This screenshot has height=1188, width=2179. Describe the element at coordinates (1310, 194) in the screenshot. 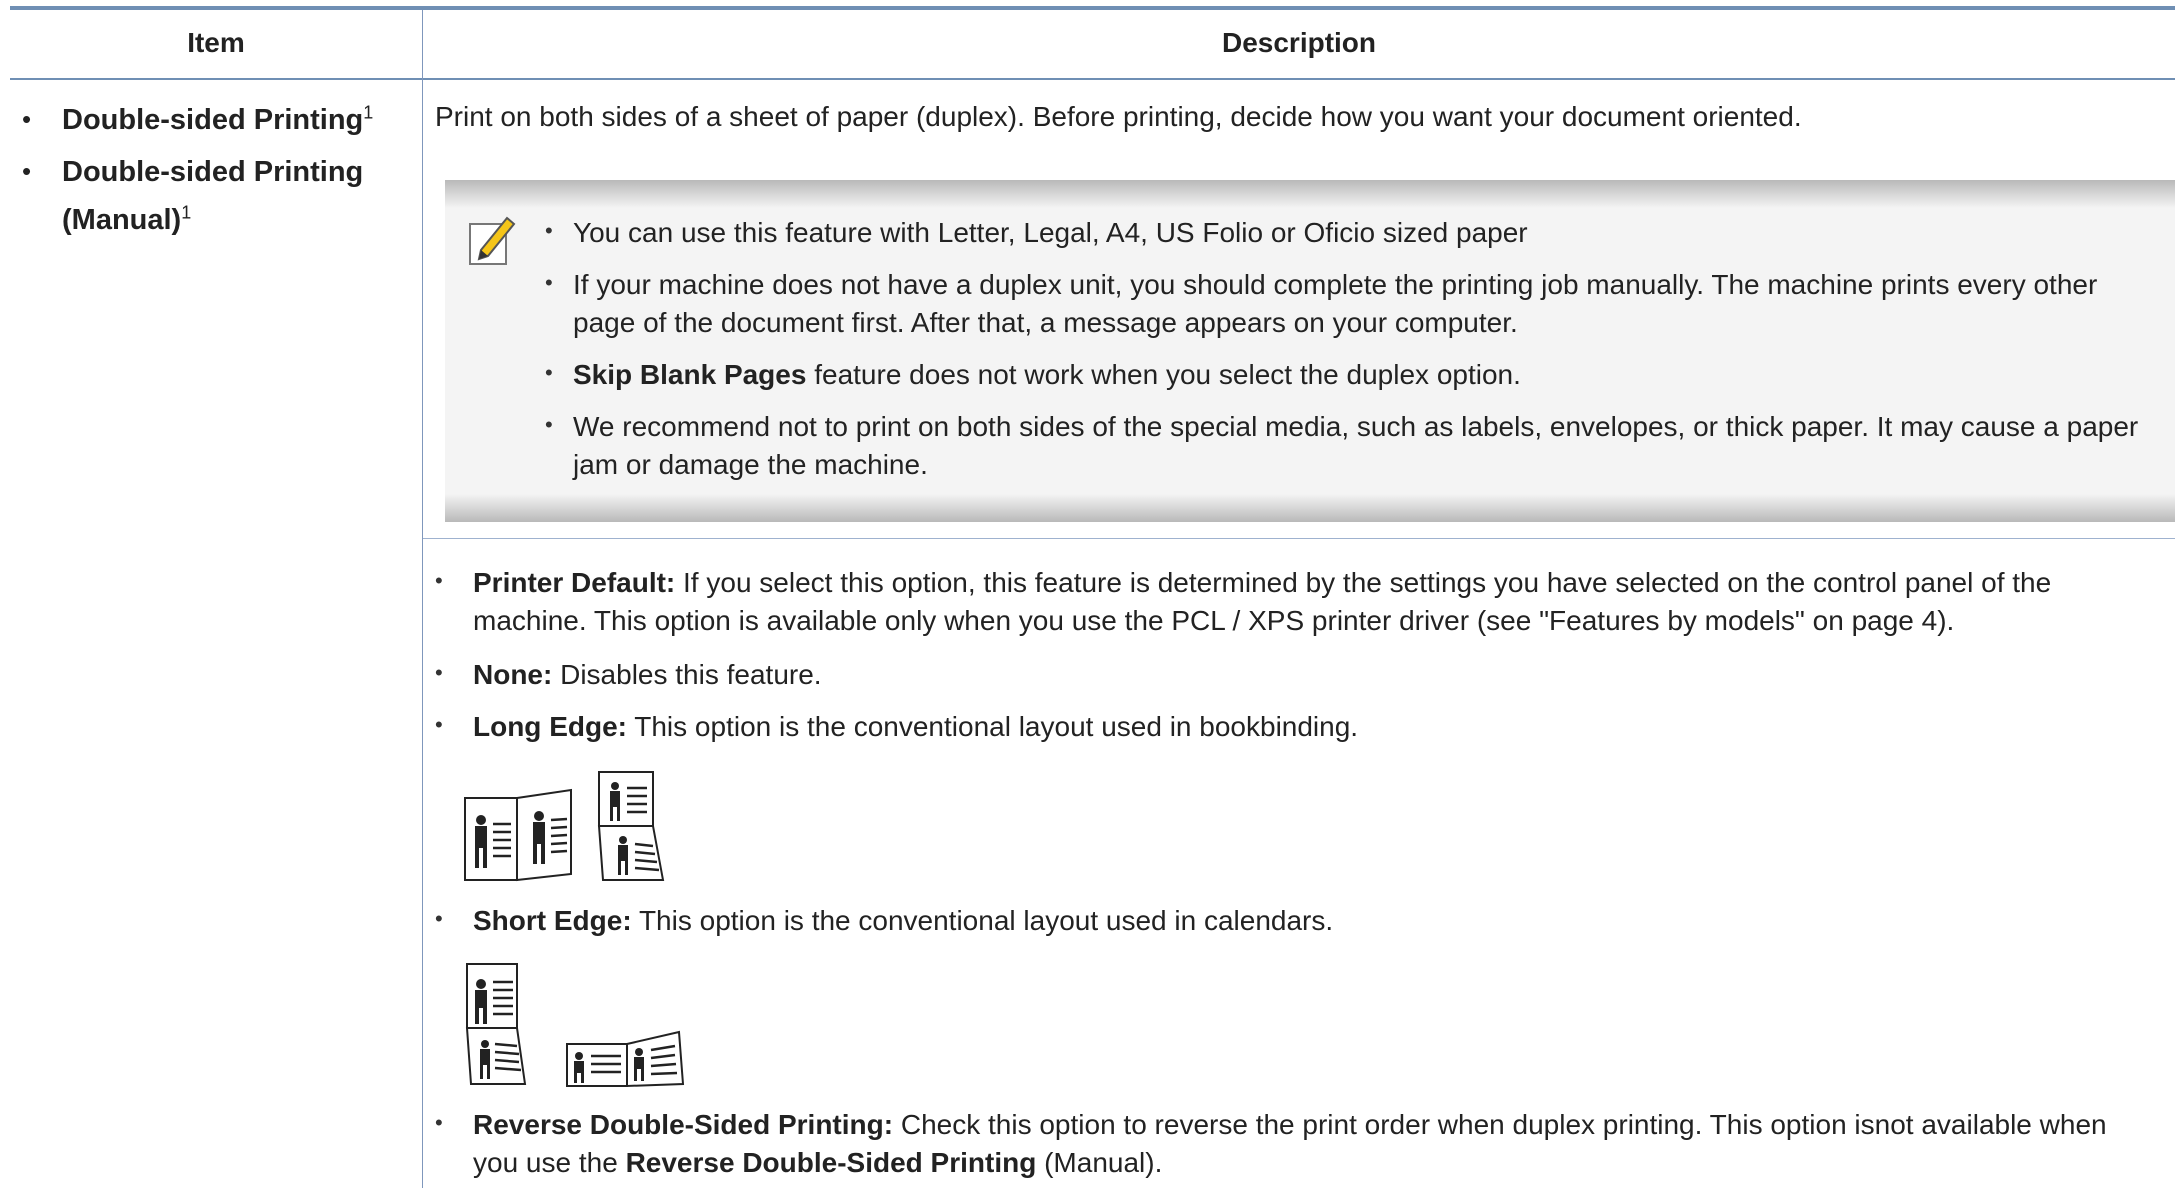

I see `note-top-shade` at that location.